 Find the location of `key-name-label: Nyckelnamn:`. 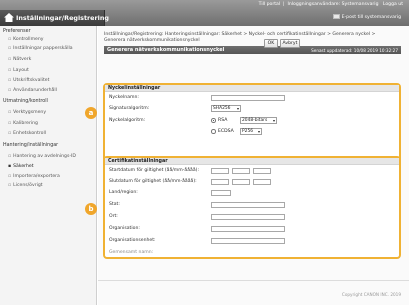

key-name-label: Nyckelnamn: is located at coordinates (124, 97).